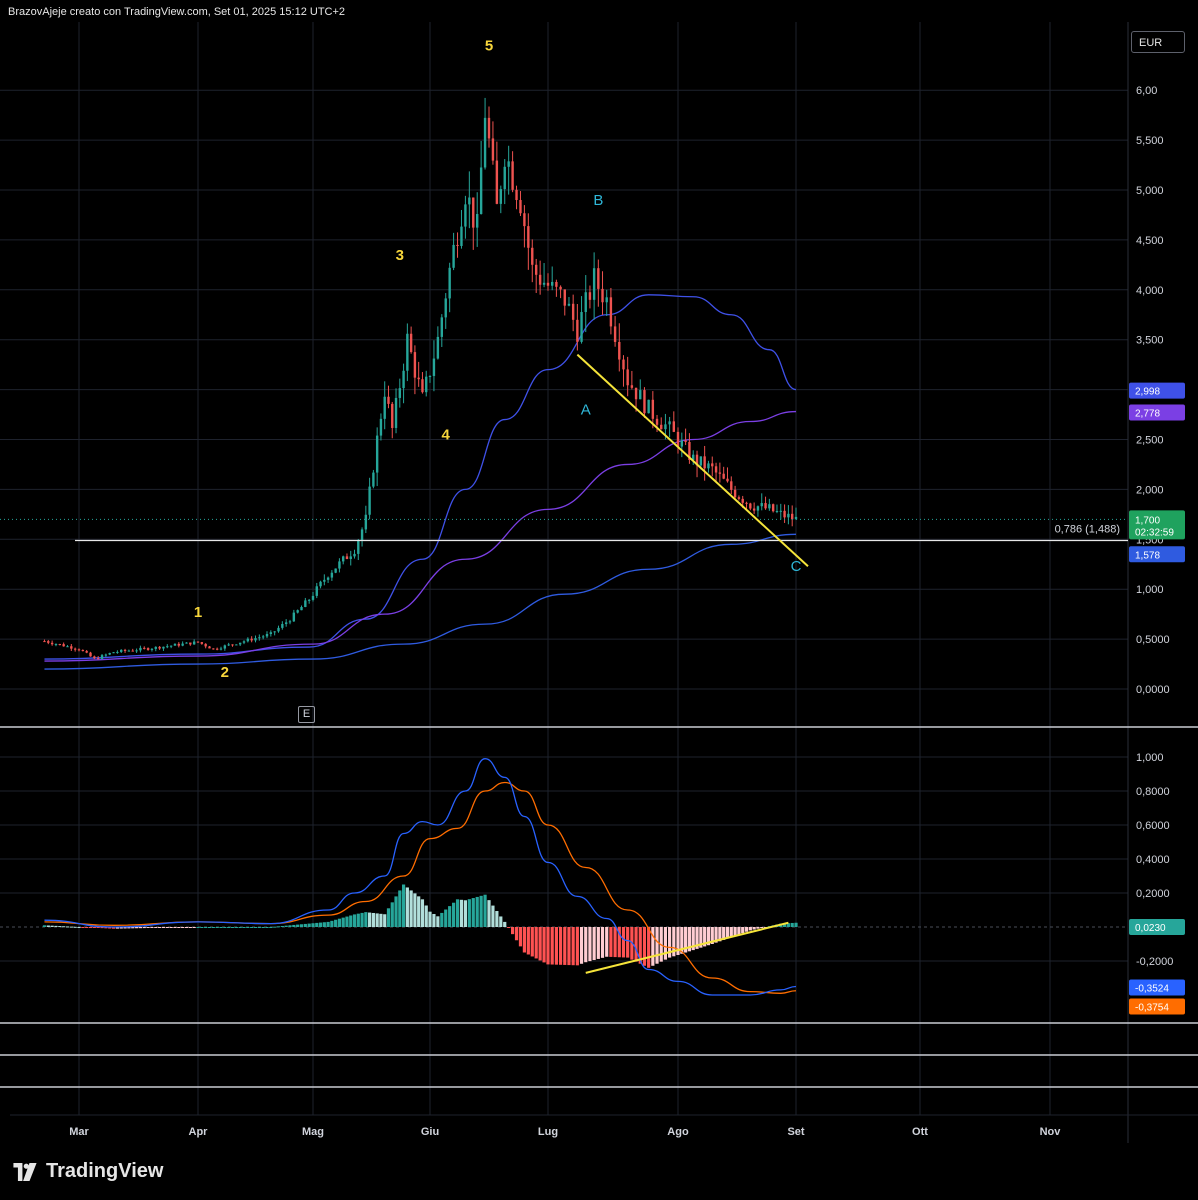  What do you see at coordinates (1087, 529) in the screenshot?
I see `fibonacci-level-label: 0,786 (1,488)` at bounding box center [1087, 529].